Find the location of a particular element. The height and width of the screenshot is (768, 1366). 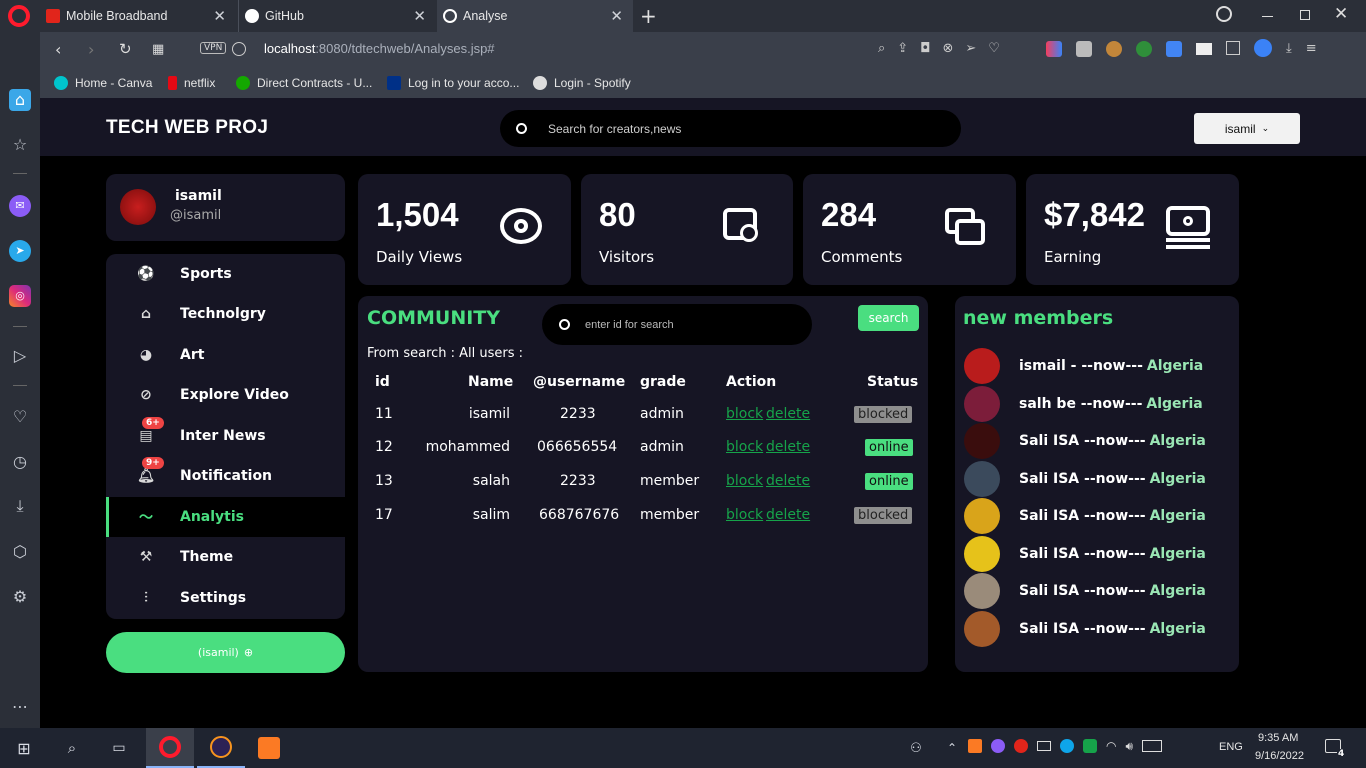

opera-logo-icon is located at coordinates (19, 16).